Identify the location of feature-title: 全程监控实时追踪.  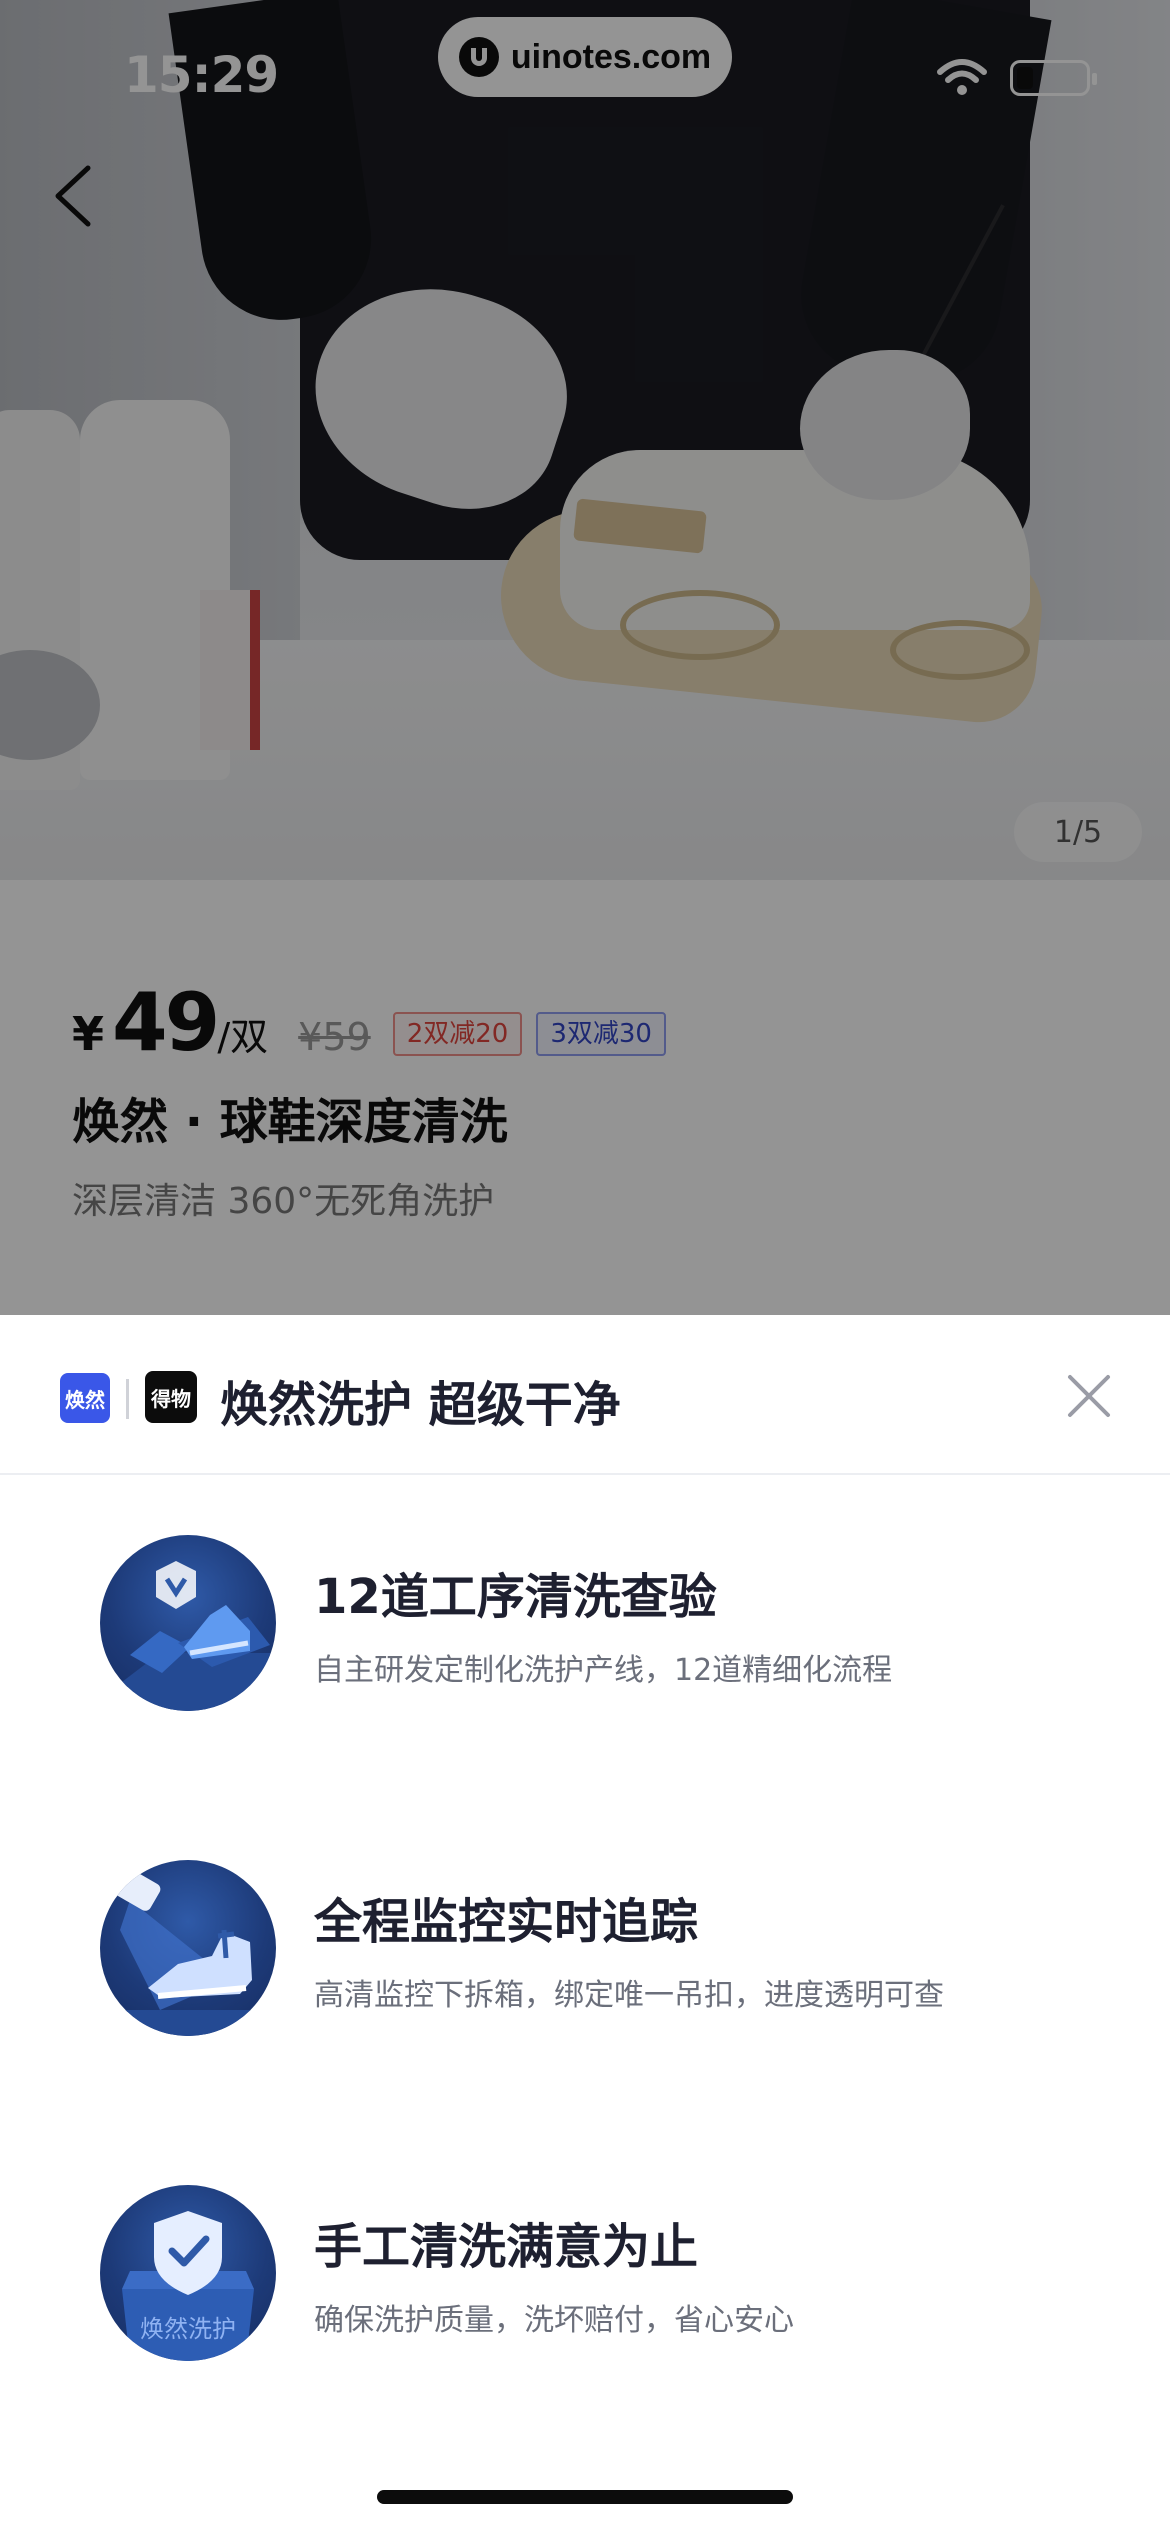
(506, 1922).